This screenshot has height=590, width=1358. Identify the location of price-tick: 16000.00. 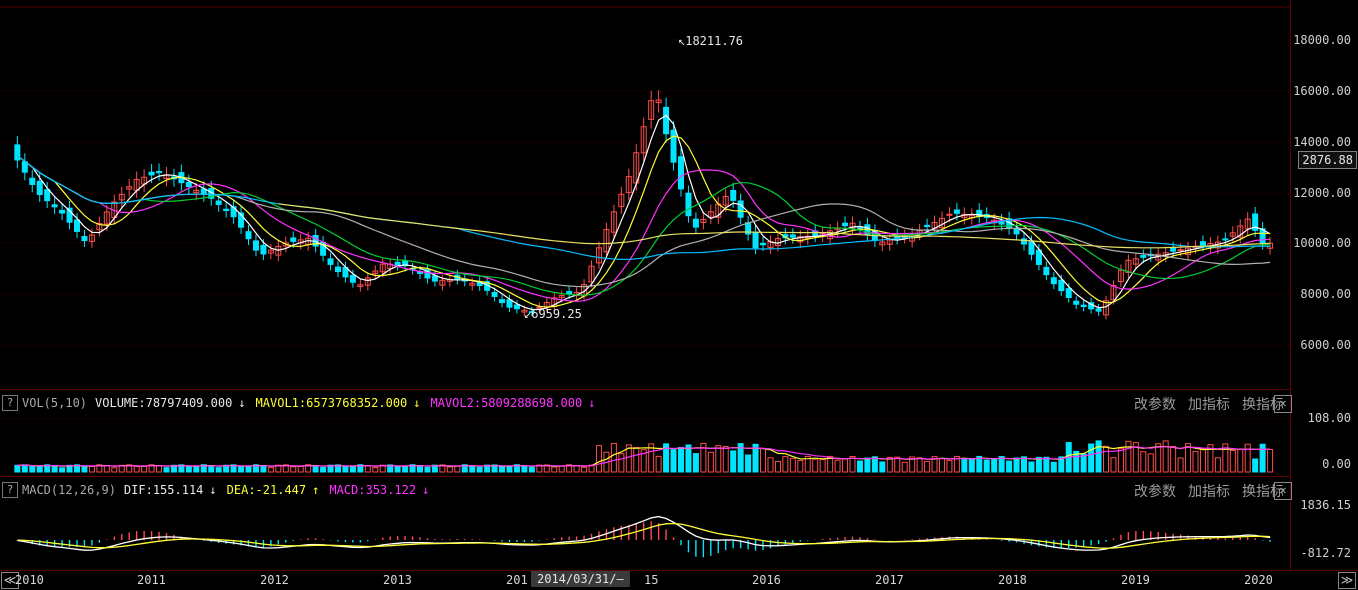
(1322, 91).